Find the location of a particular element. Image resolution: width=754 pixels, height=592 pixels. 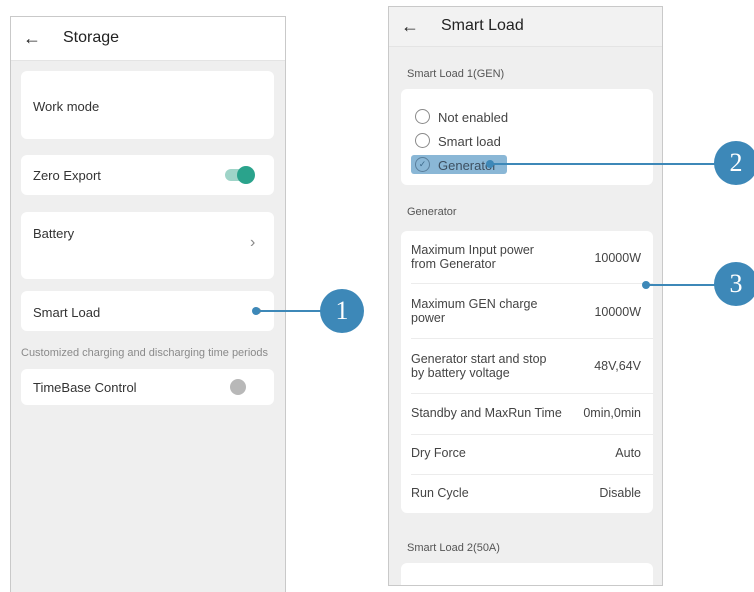

timebase-card: TimeBase Control is located at coordinates (147, 387).